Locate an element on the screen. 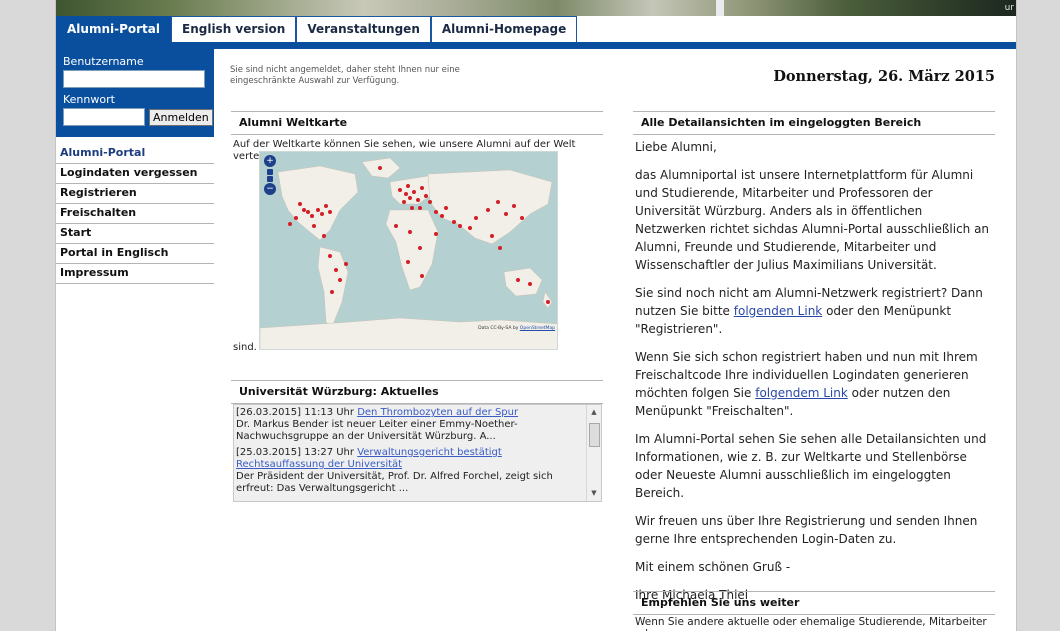 The height and width of the screenshot is (631, 1060). world-map-graphic is located at coordinates (408, 253).